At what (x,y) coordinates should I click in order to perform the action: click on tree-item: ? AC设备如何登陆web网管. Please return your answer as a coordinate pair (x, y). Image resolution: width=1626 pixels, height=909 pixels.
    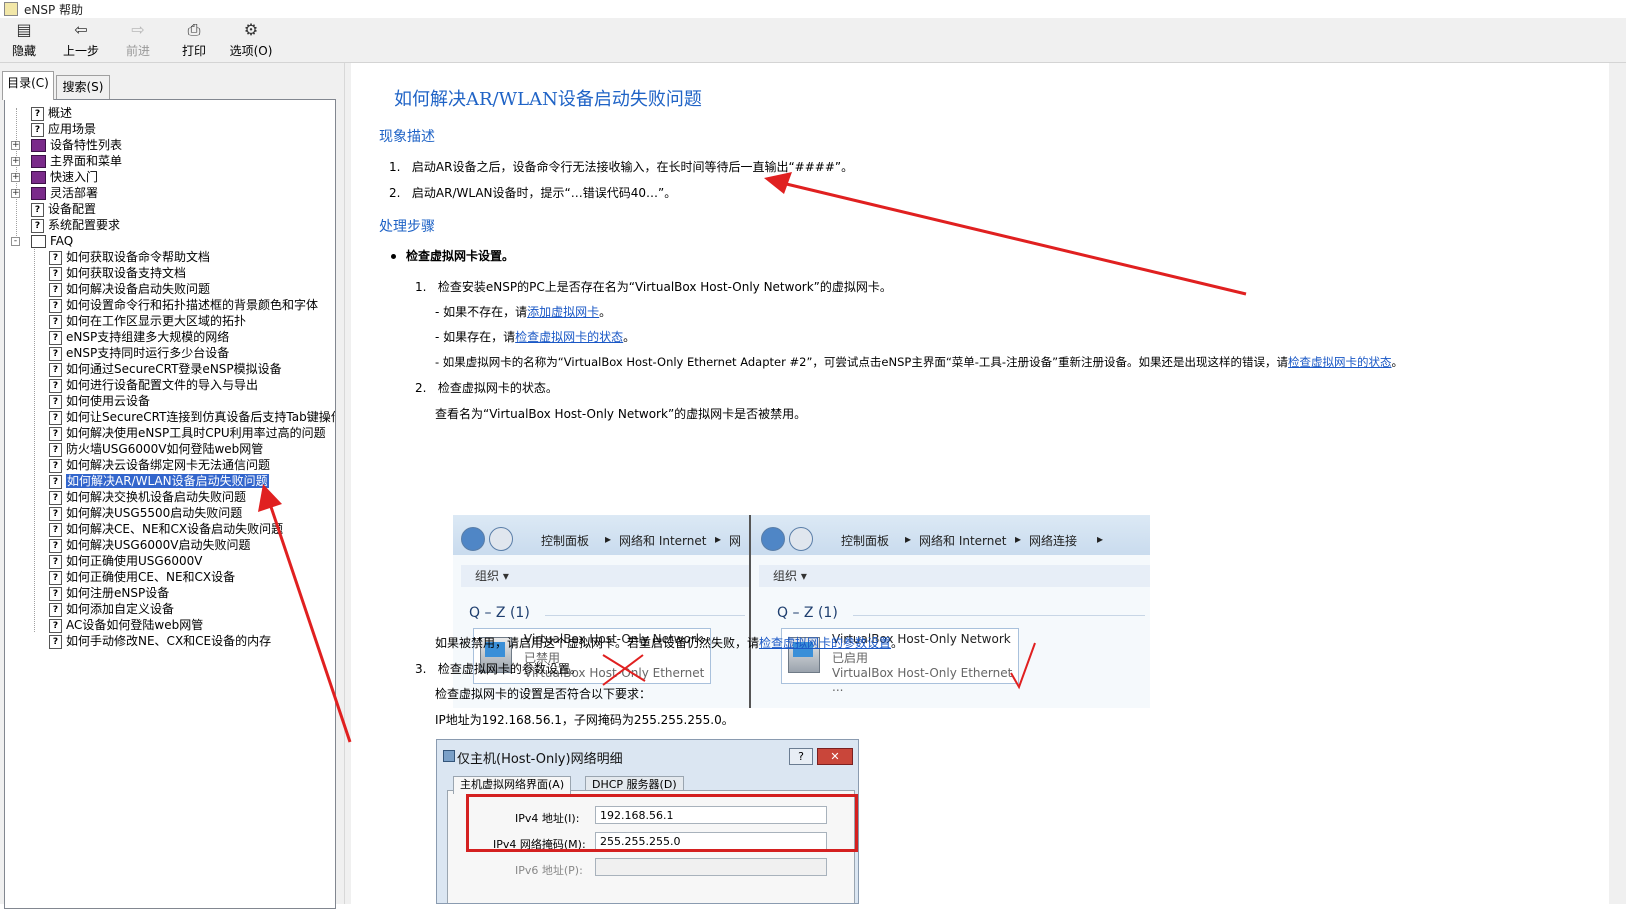
    Looking at the image, I should click on (126, 625).